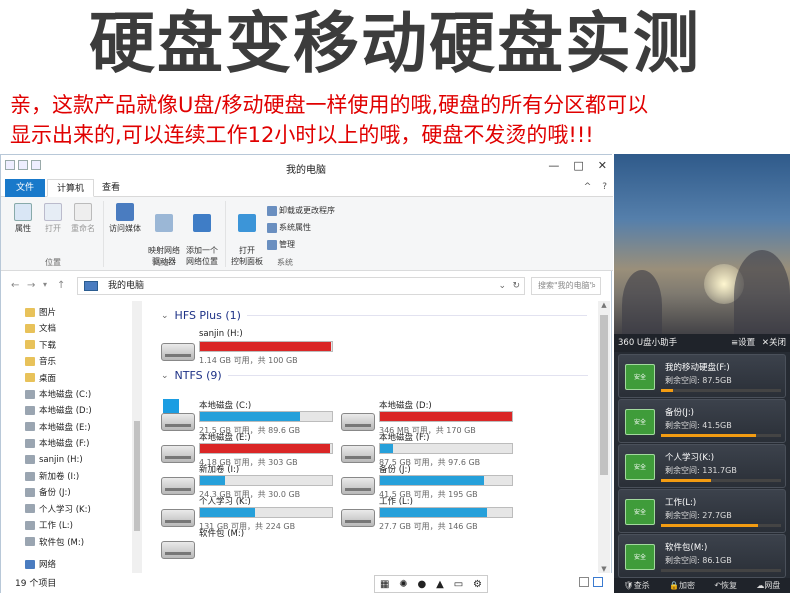 The height and width of the screenshot is (593, 790). I want to click on open-button: 打开, so click(53, 218).